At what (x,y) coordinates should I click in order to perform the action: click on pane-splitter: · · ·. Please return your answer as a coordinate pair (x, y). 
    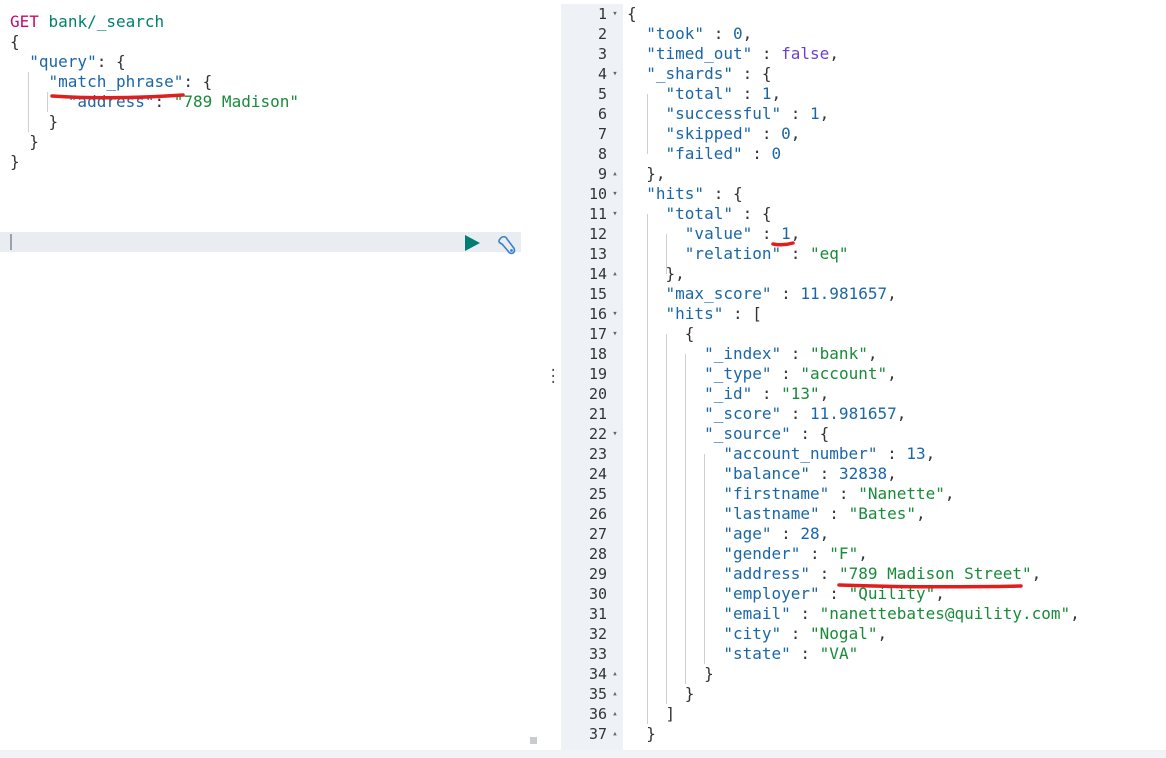
    Looking at the image, I should click on (552, 379).